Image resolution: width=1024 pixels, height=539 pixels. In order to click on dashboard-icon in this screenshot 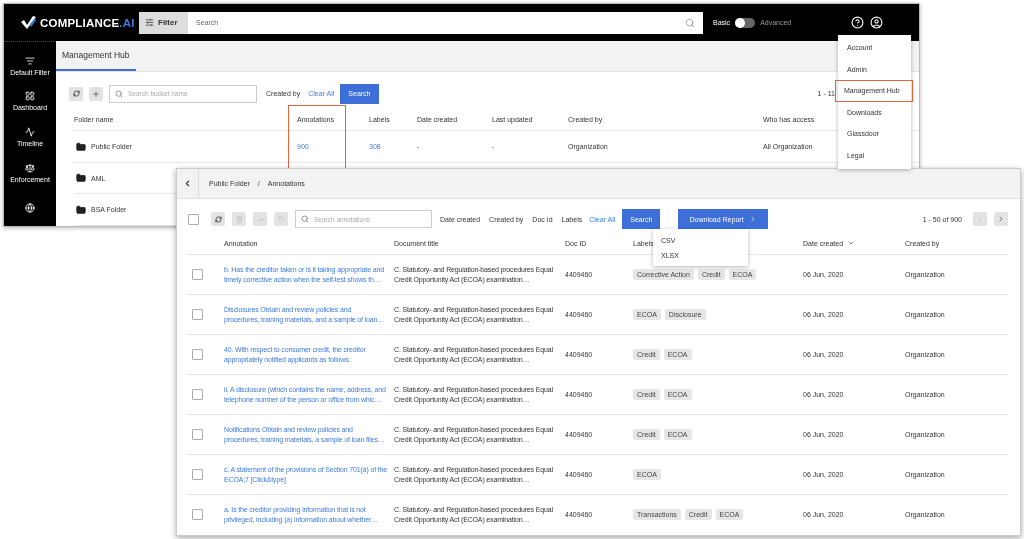, I will do `click(30, 96)`.